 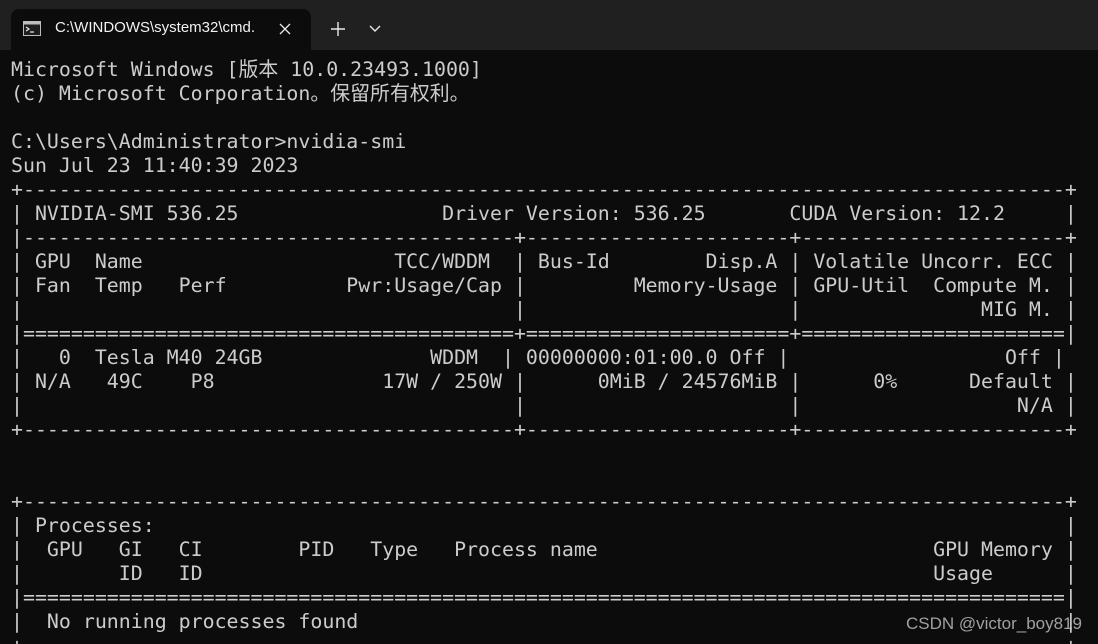 I want to click on chevron-down-icon, so click(x=375, y=28).